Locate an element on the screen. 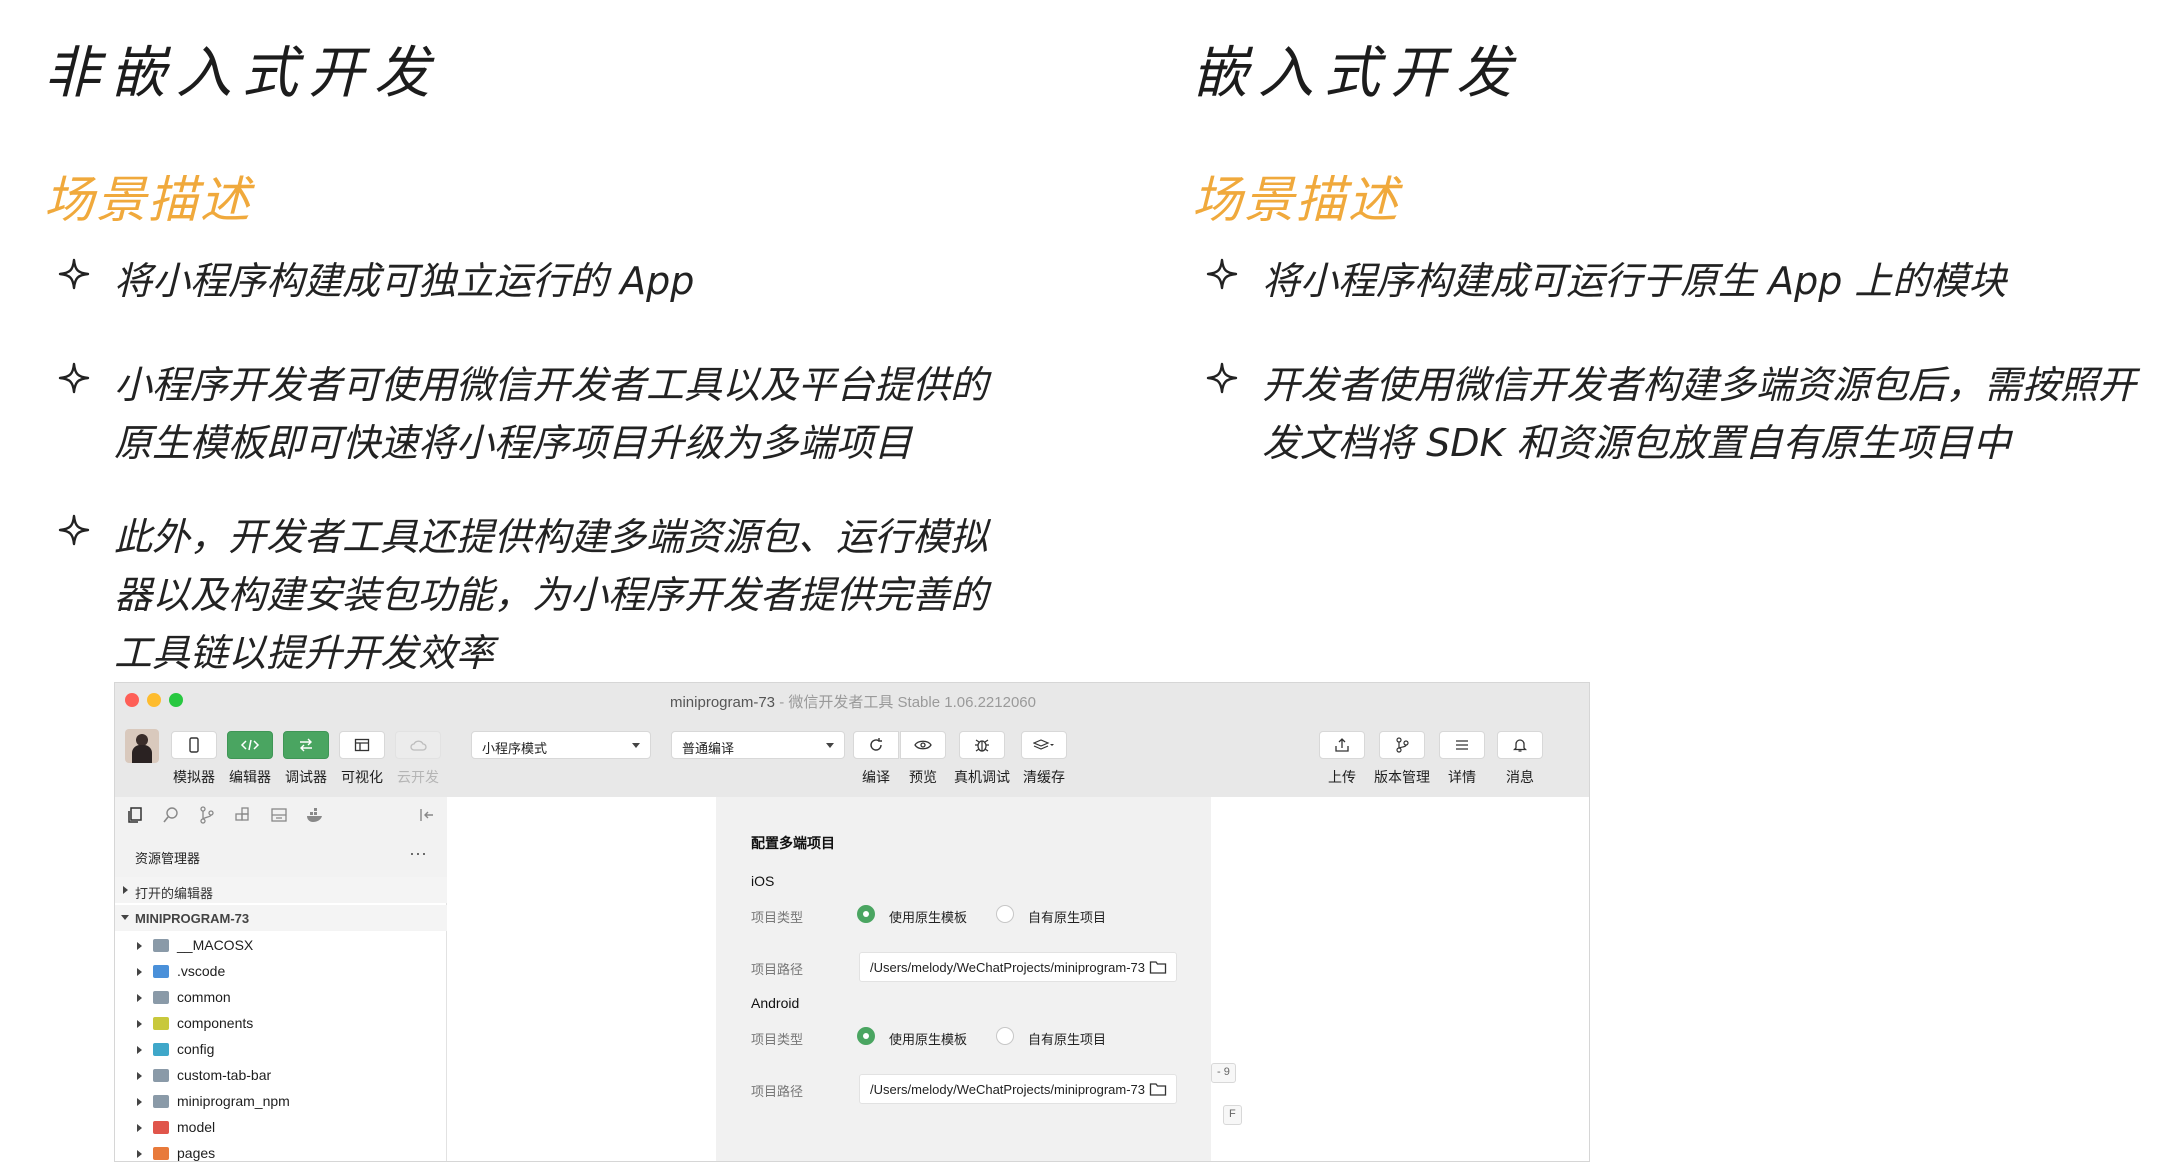  mode-select: 小程序模式 is located at coordinates (561, 745).